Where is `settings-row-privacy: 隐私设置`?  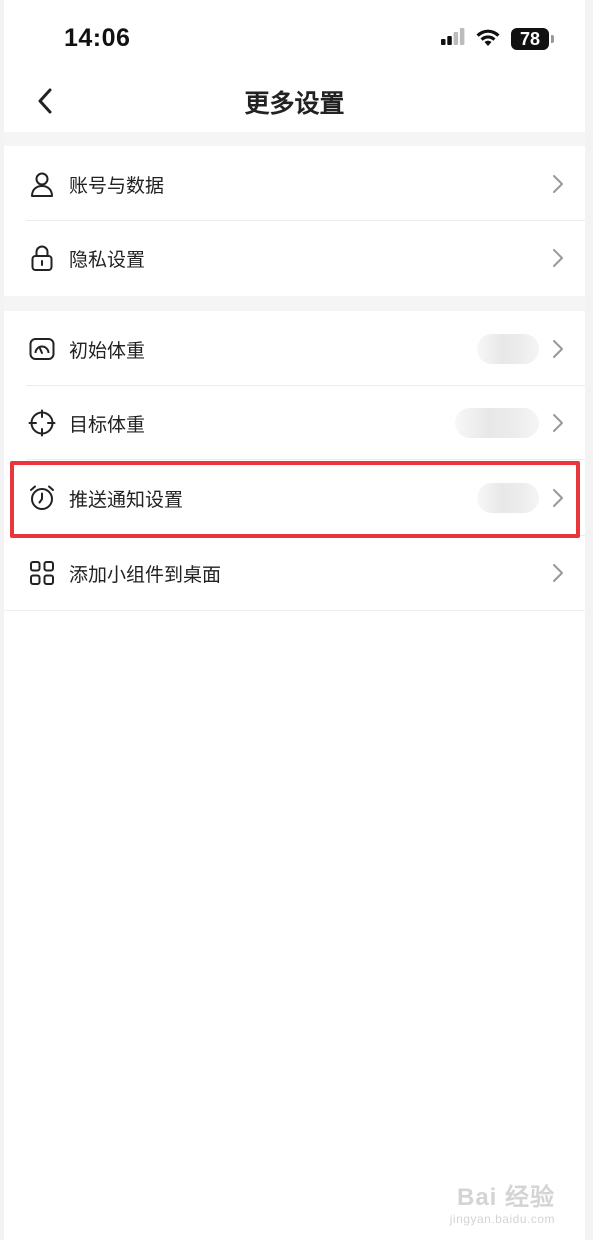 settings-row-privacy: 隐私设置 is located at coordinates (294, 258).